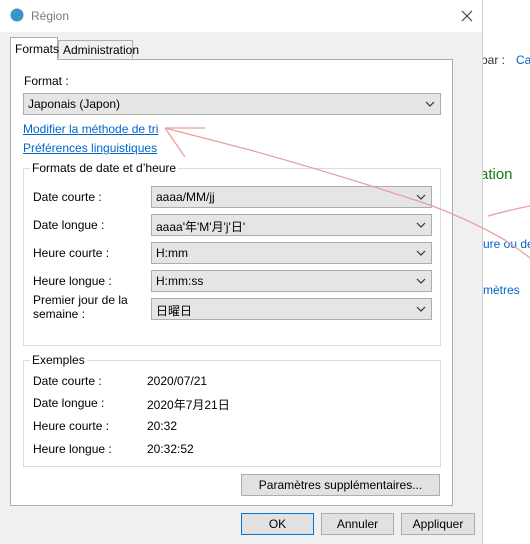  I want to click on example-heure-longue-label: Heure longue :, so click(72, 449).